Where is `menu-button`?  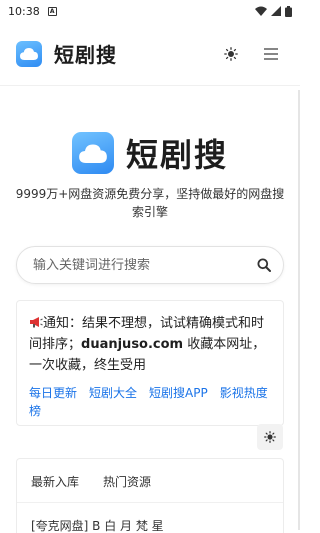
menu-button is located at coordinates (271, 54).